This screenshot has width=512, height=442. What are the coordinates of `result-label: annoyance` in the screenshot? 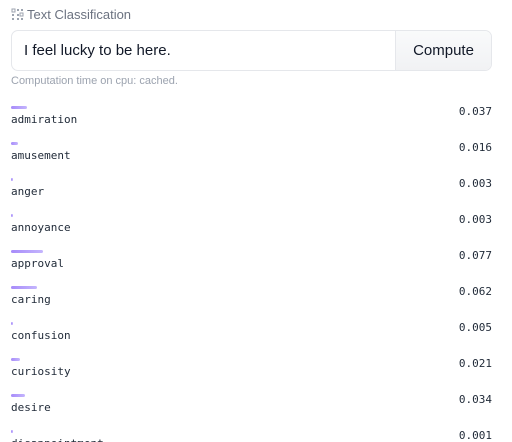 It's located at (41, 227).